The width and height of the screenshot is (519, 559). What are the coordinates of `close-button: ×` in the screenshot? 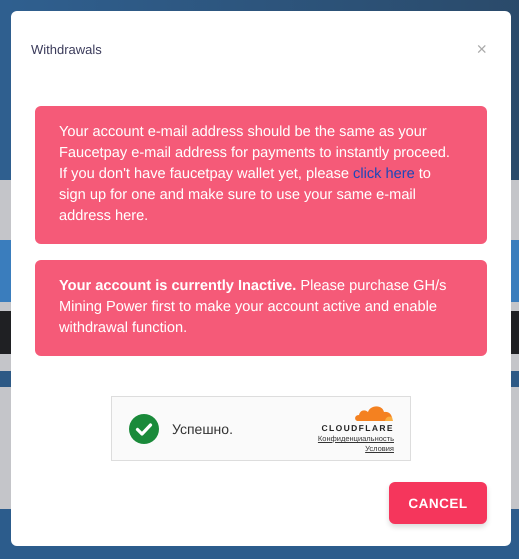 It's located at (481, 49).